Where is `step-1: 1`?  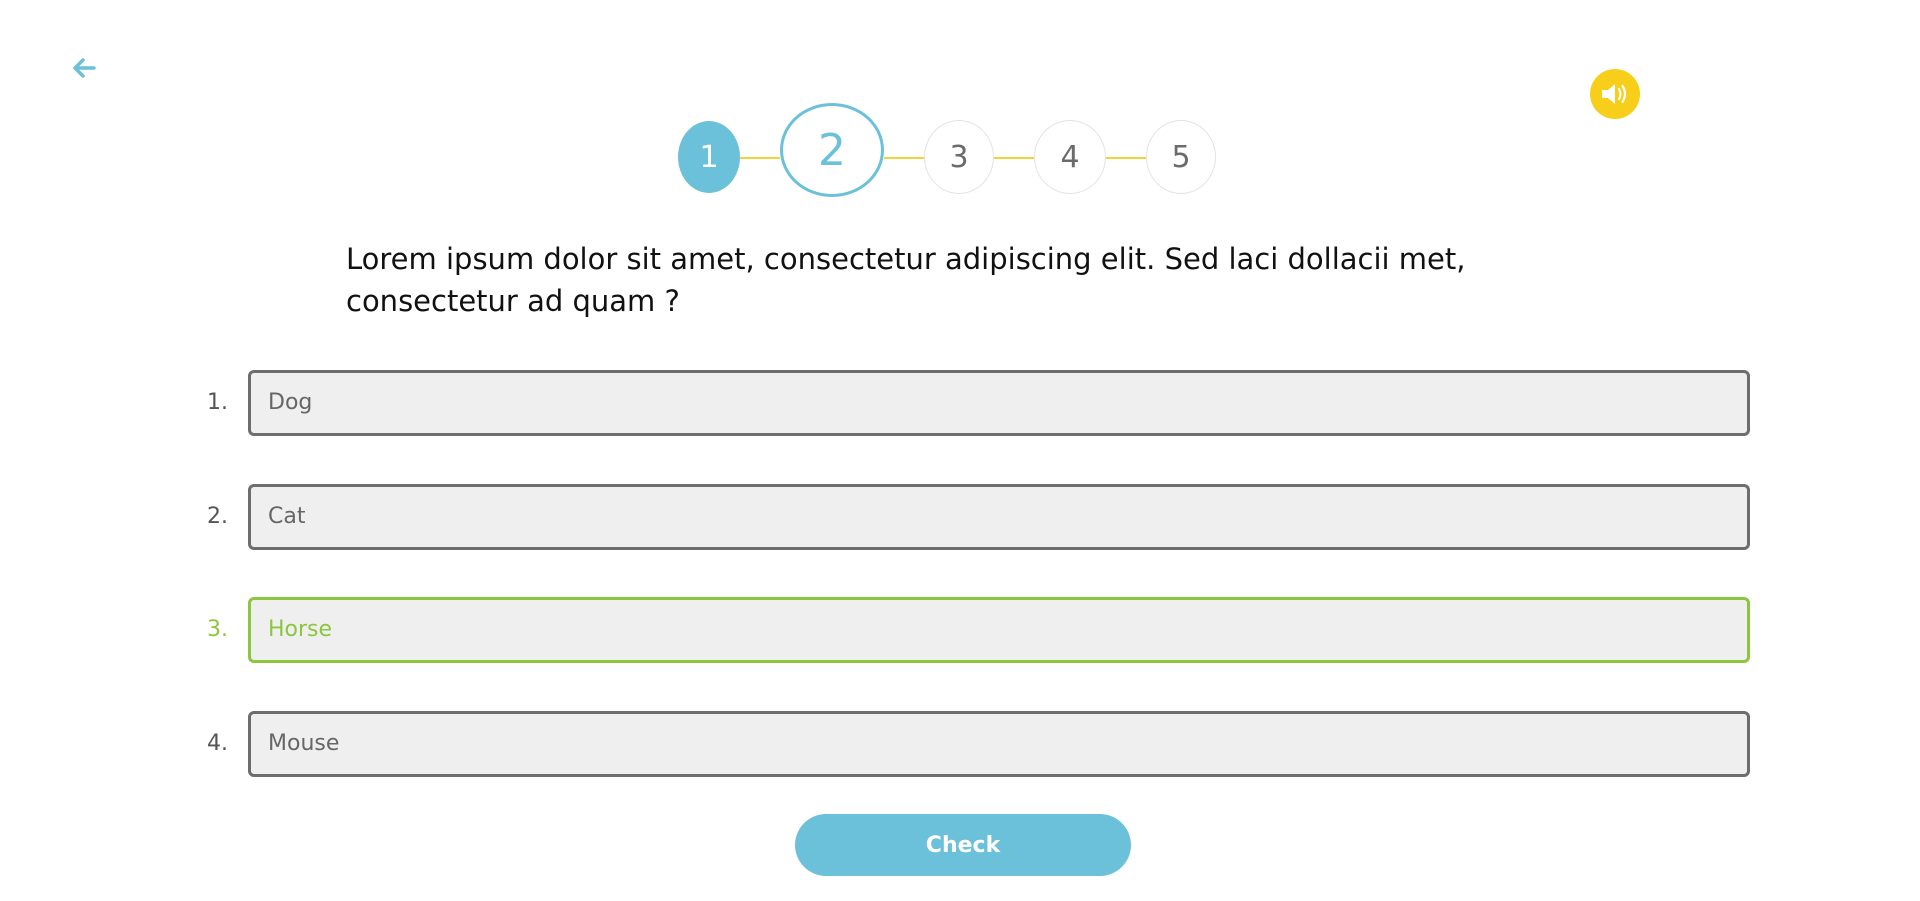
step-1: 1 is located at coordinates (709, 157).